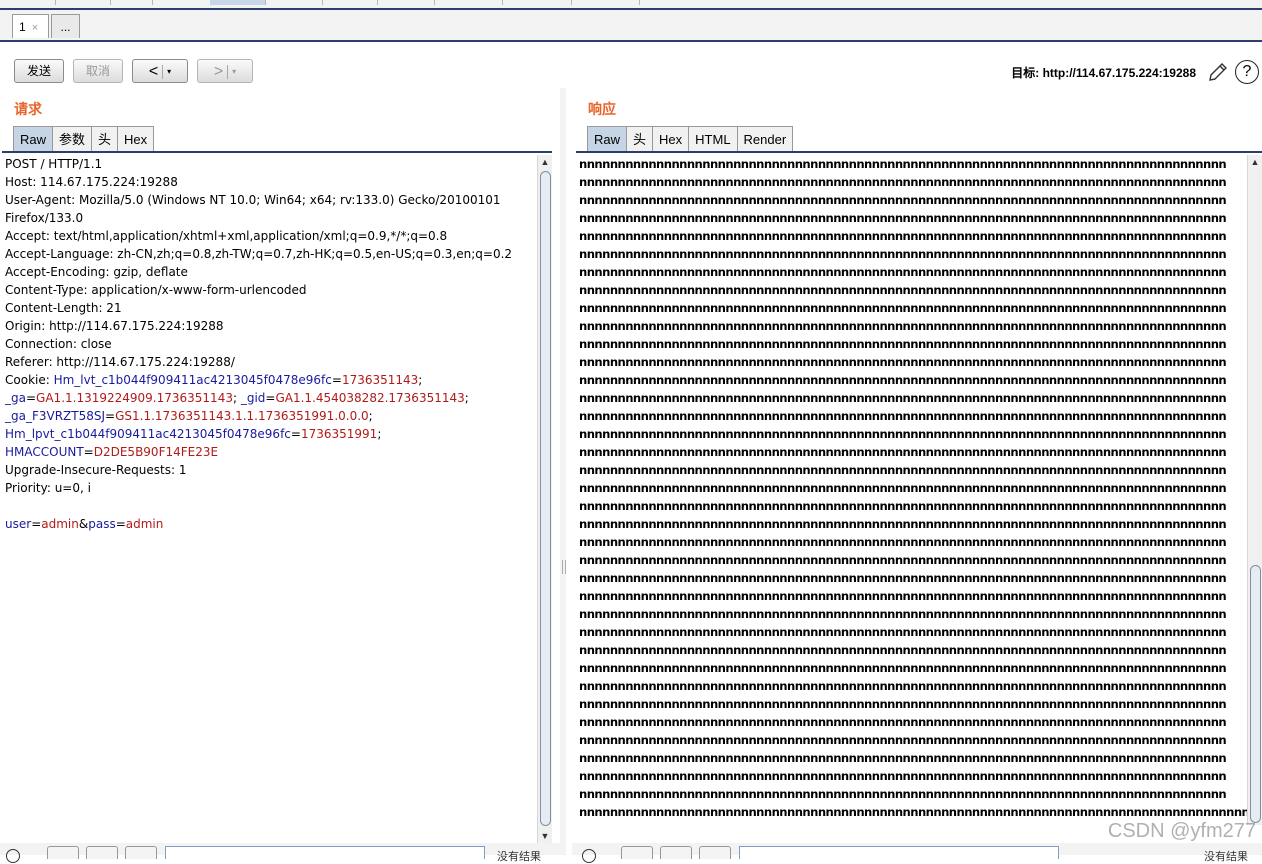 This screenshot has height=864, width=1262. What do you see at coordinates (98, 71) in the screenshot?
I see `cancel-button: 取消` at bounding box center [98, 71].